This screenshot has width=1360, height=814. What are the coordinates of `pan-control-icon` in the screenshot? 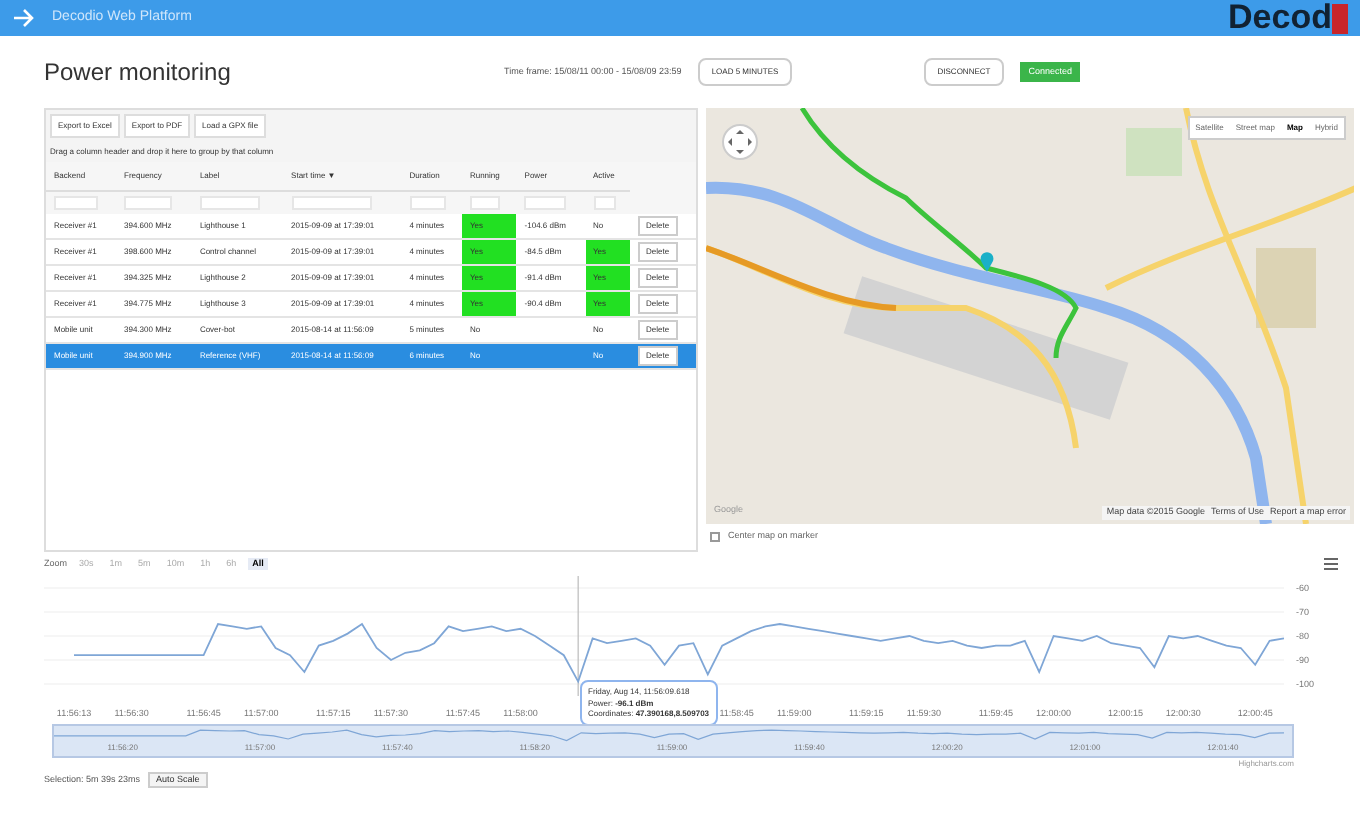 It's located at (740, 142).